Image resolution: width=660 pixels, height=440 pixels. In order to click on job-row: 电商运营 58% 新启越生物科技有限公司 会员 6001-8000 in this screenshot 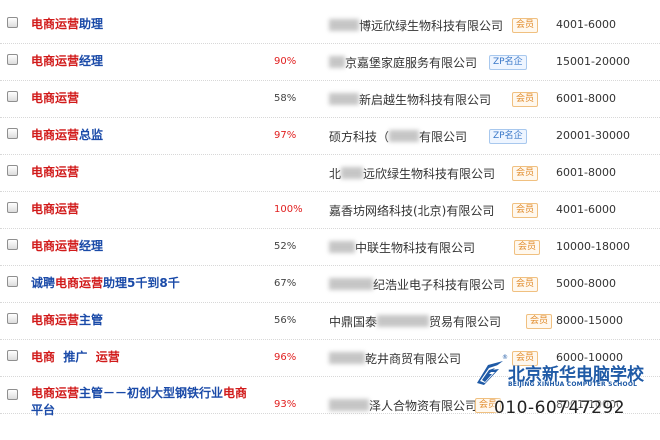, I will do `click(330, 99)`.